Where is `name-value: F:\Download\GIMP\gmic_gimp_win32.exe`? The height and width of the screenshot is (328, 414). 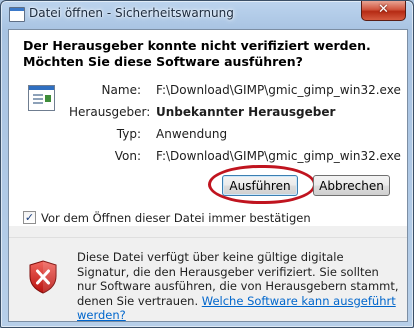 name-value: F:\Download\GIMP\gmic_gimp_win32.exe is located at coordinates (278, 90).